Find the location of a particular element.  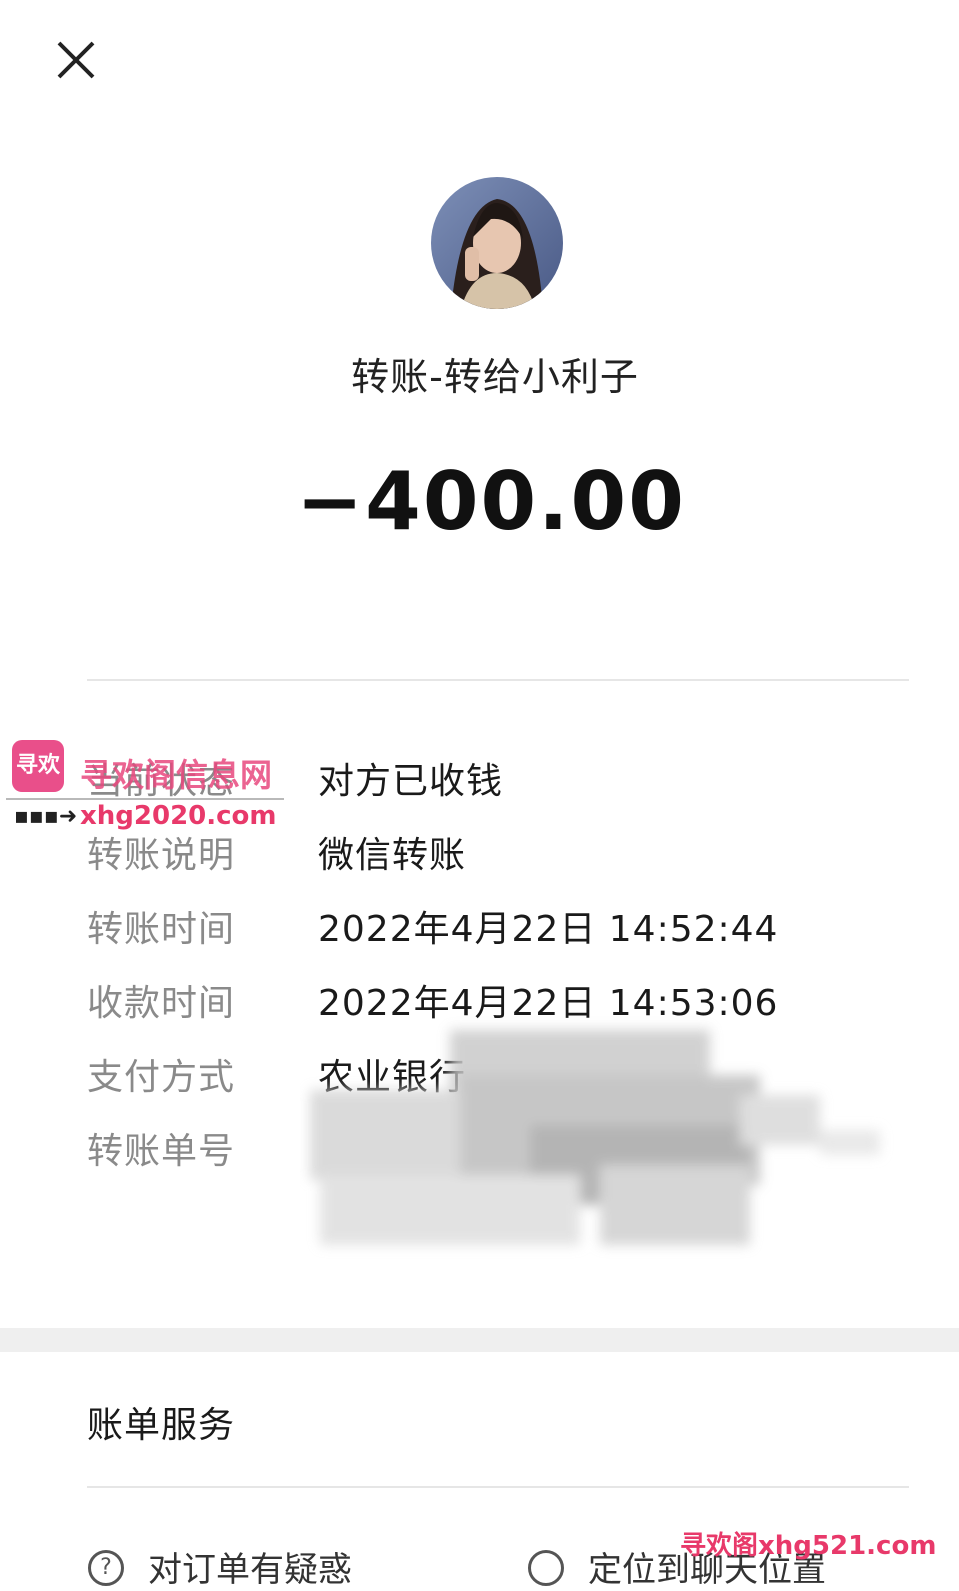

section-separator is located at coordinates (479, 1340).